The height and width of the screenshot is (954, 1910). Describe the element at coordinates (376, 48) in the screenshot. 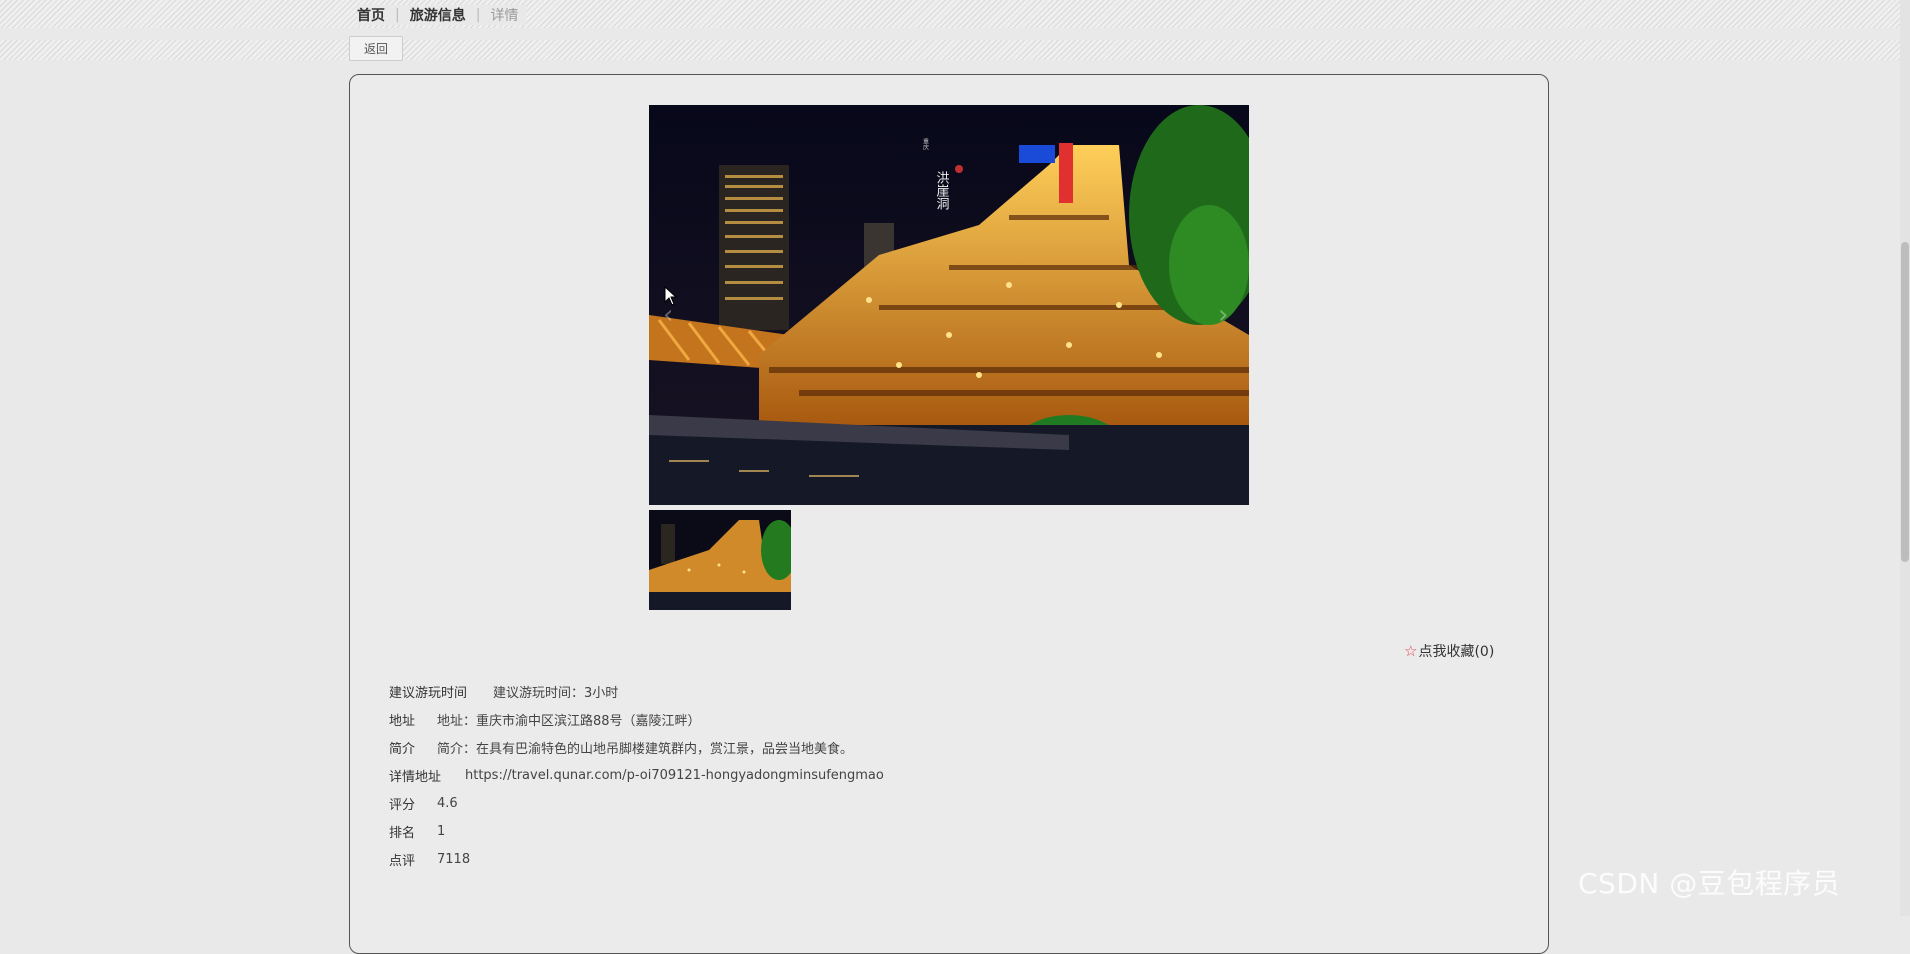

I see `back-button: 返回` at that location.